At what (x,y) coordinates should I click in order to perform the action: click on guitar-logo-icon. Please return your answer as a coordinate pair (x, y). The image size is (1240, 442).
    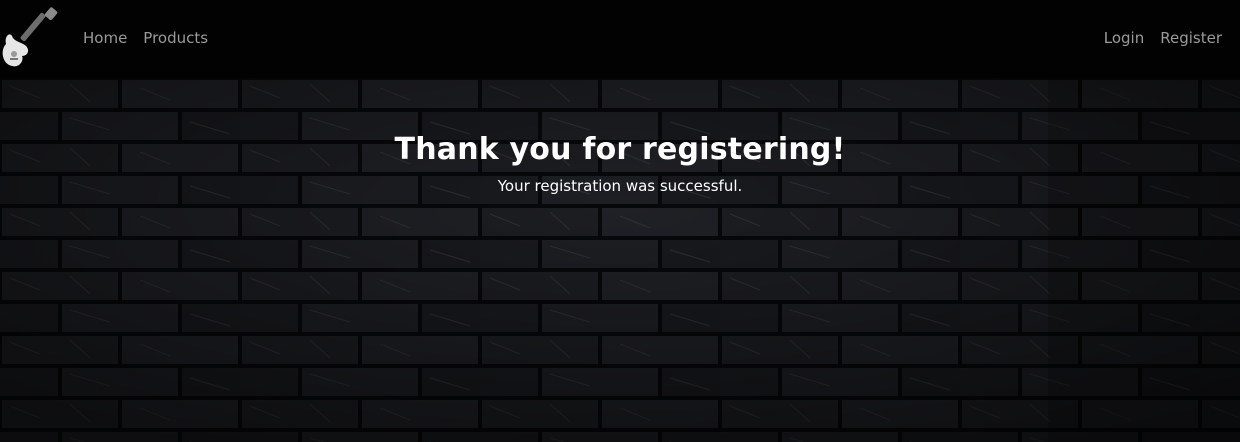
    Looking at the image, I should click on (31, 37).